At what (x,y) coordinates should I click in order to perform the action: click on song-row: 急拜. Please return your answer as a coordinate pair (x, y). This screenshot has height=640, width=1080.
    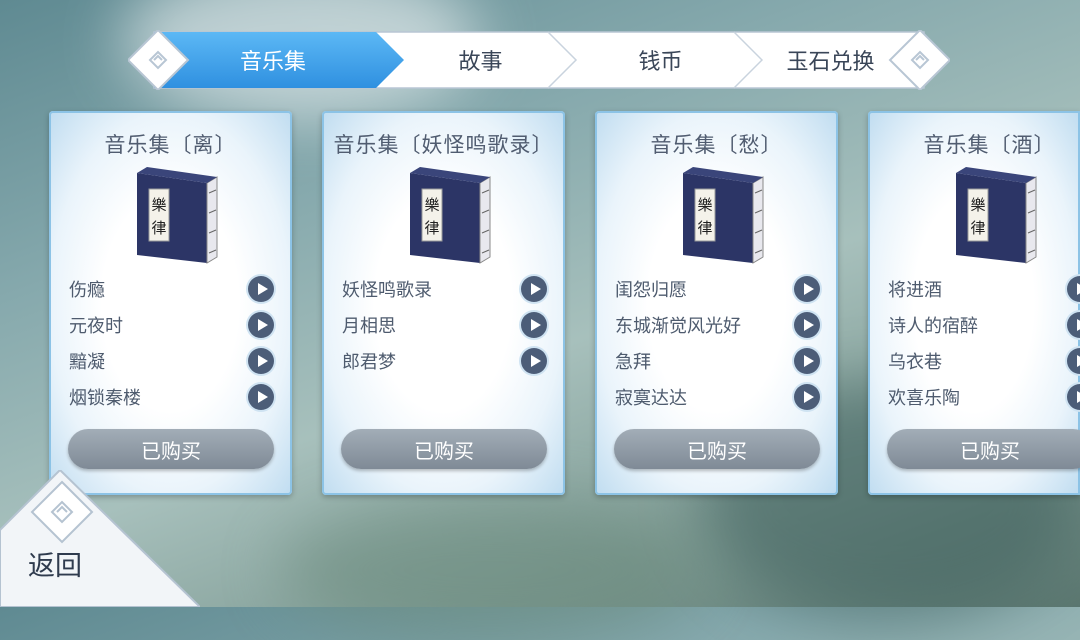
    Looking at the image, I should click on (717, 361).